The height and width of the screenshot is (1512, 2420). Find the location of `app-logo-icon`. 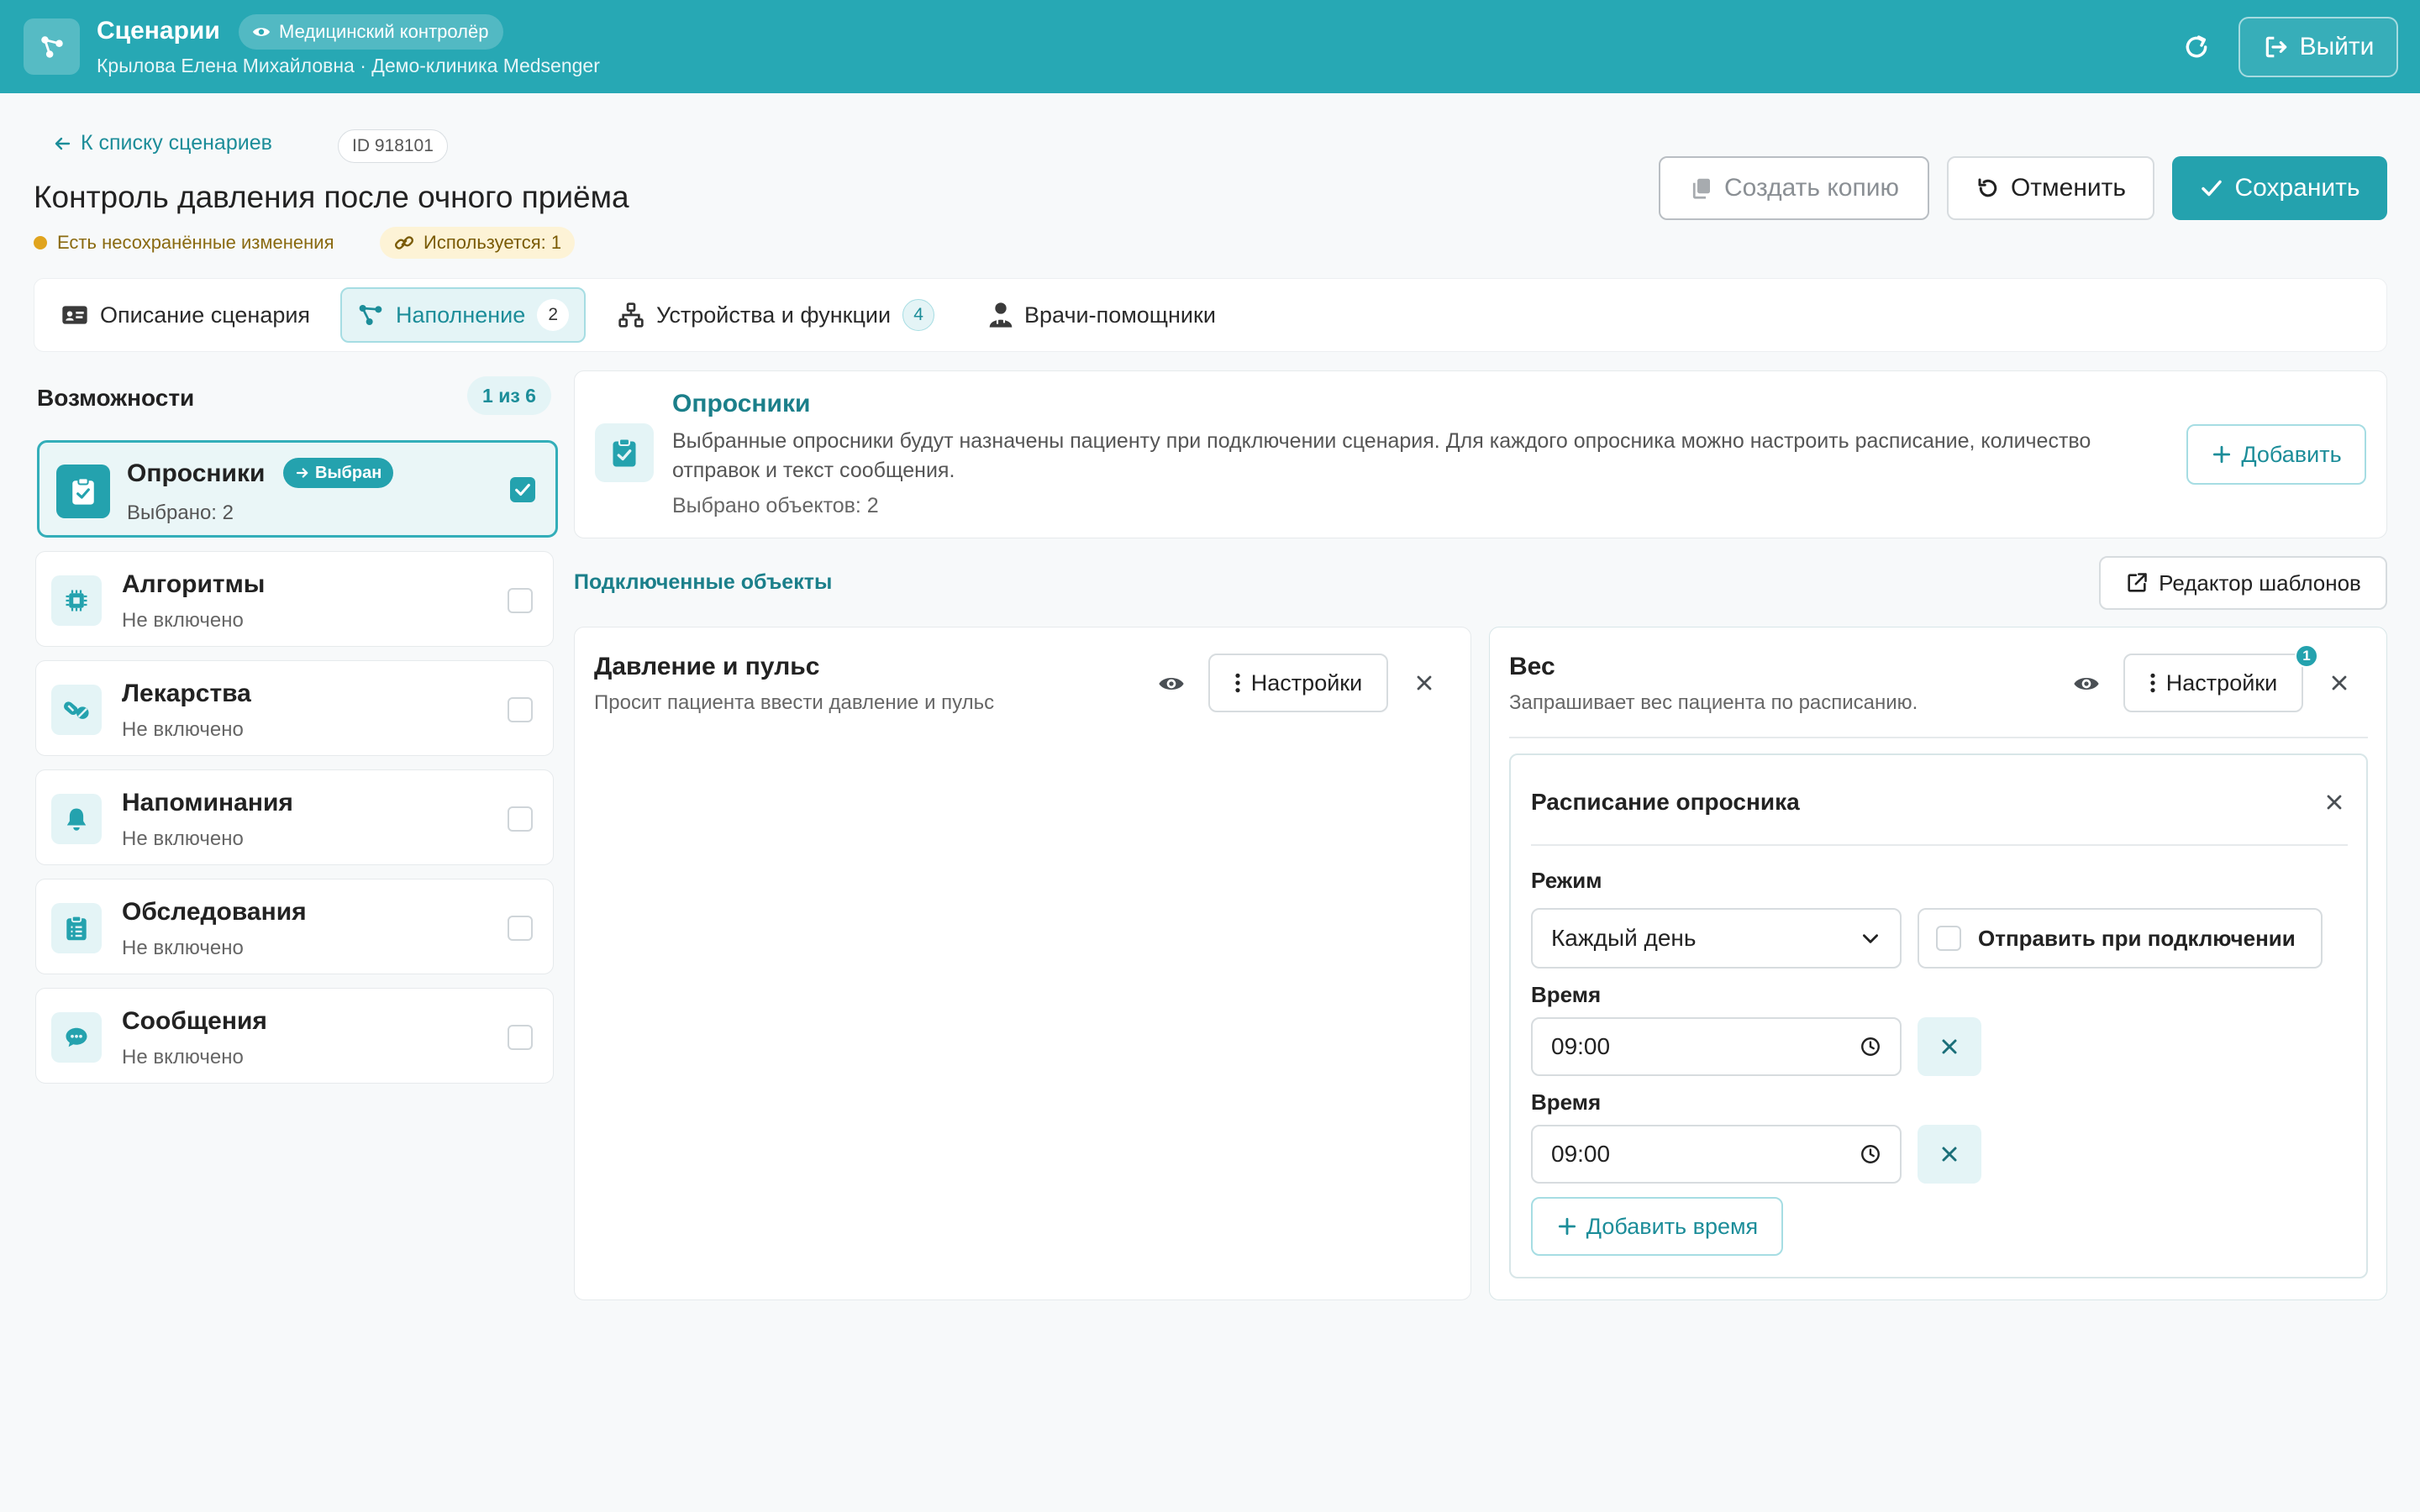

app-logo-icon is located at coordinates (52, 46).